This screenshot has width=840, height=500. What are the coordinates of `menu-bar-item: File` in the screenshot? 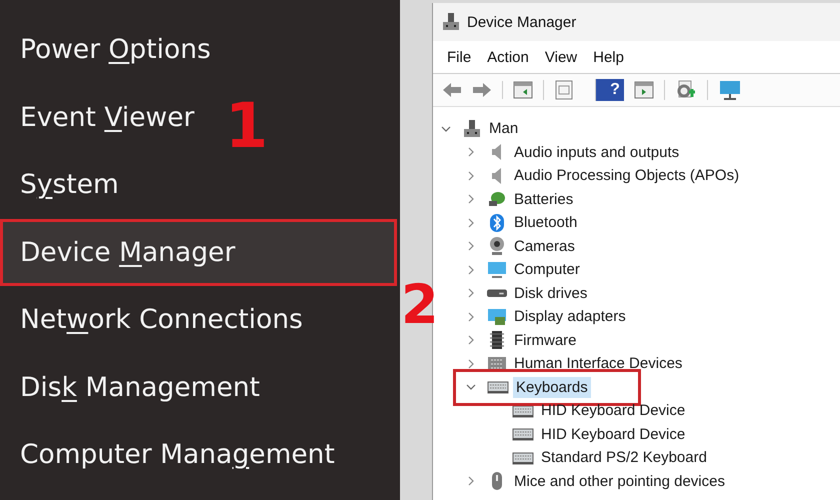 It's located at (459, 57).